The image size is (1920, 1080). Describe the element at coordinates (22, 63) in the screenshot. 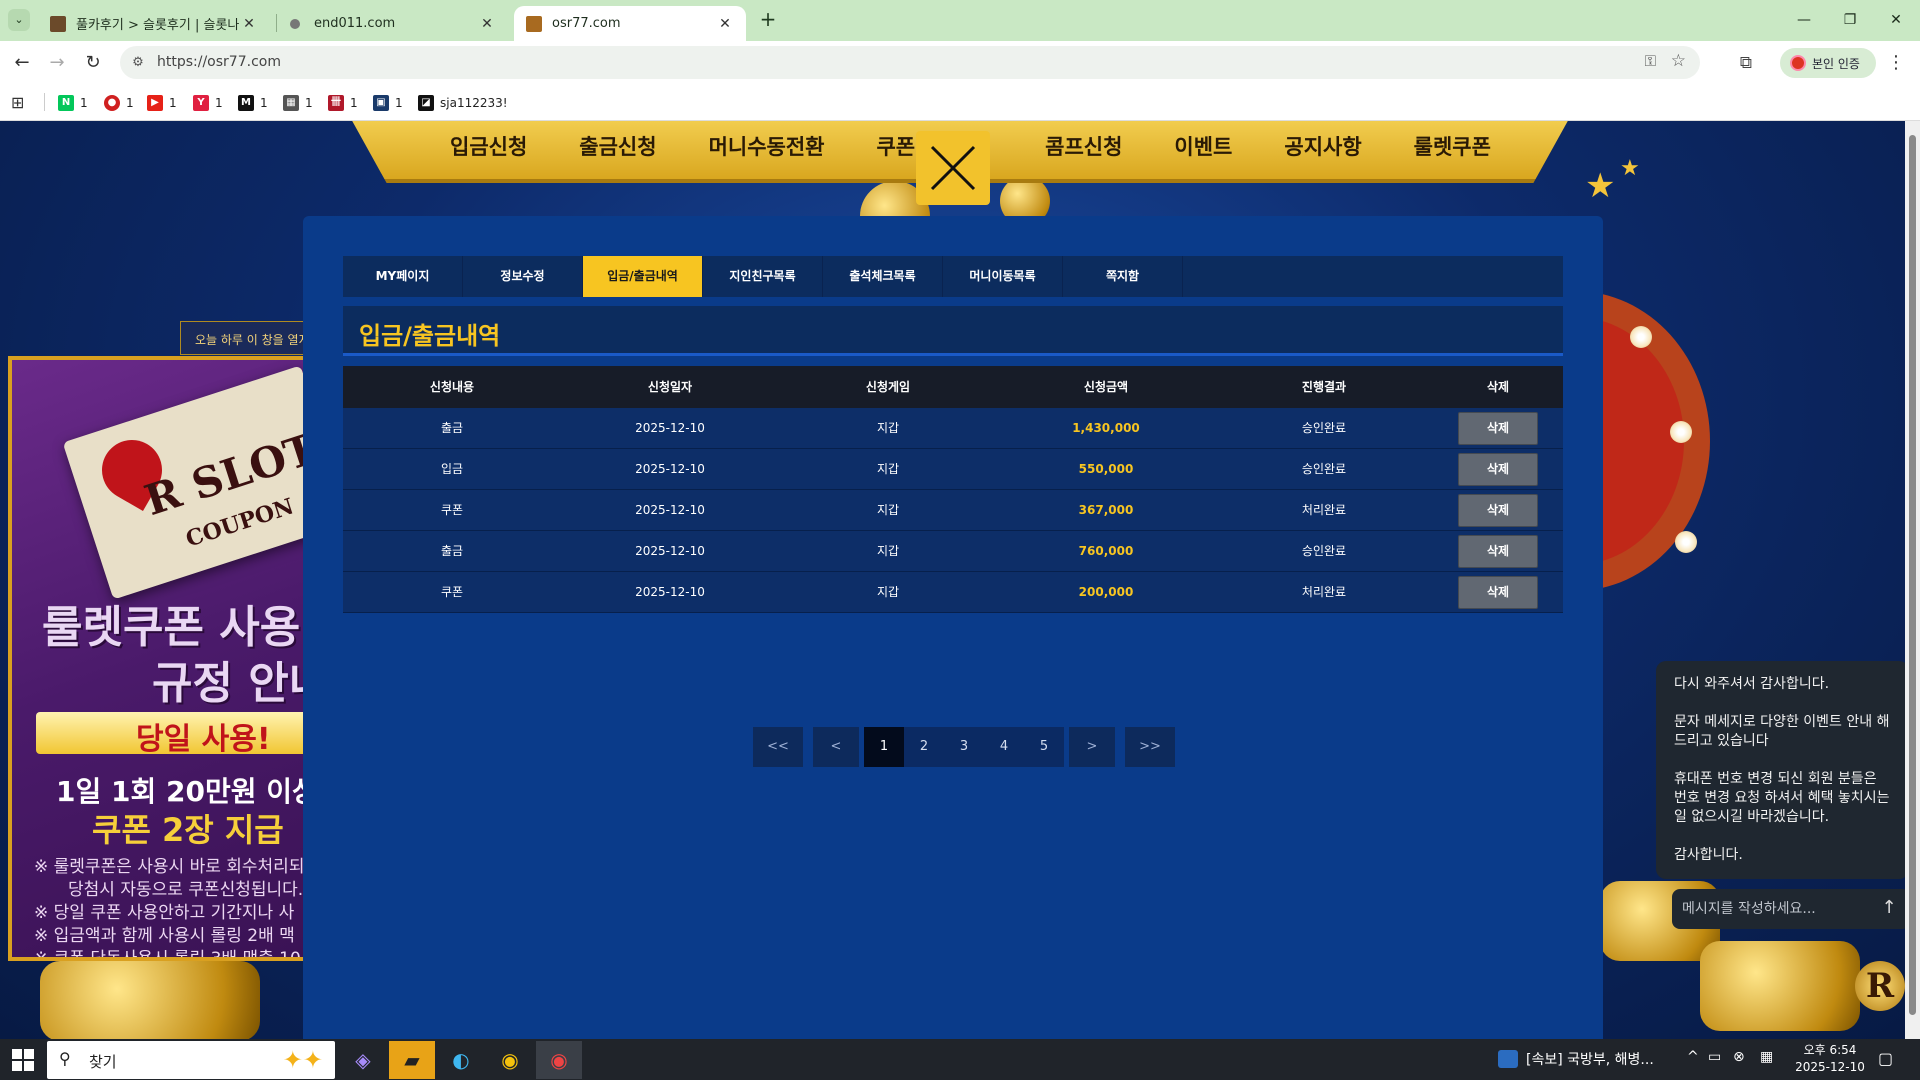

I see `back-arrow-icon: ←` at that location.